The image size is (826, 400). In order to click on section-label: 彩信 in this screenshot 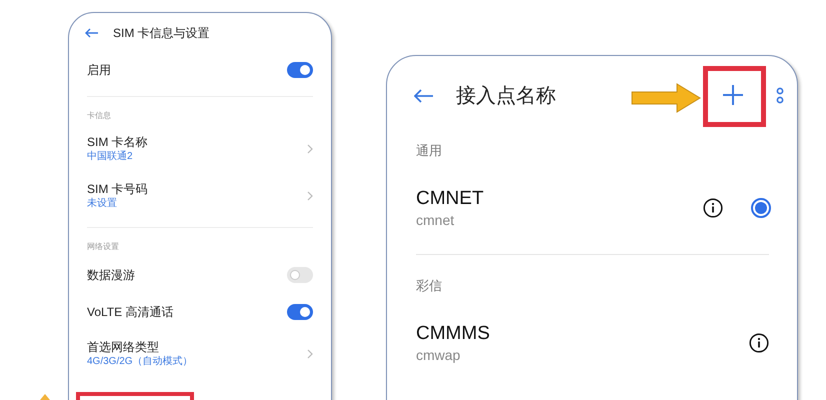, I will do `click(429, 286)`.